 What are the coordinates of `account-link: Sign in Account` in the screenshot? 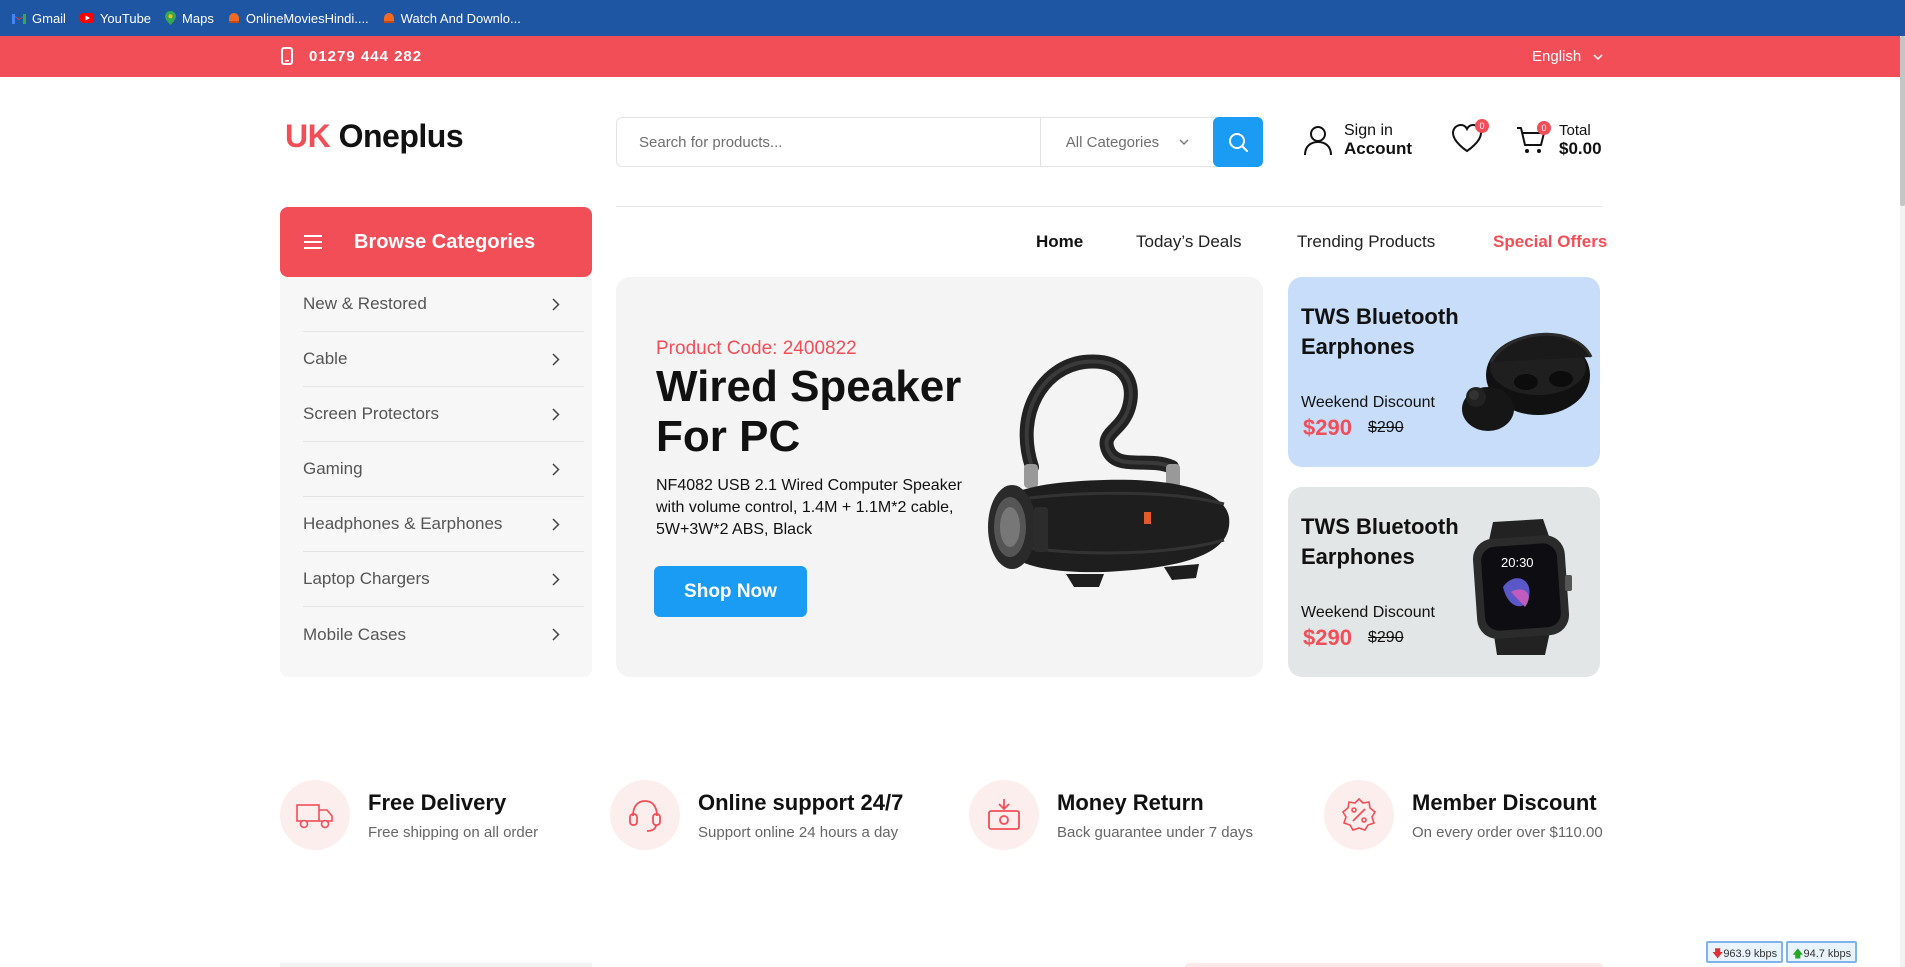 It's located at (1357, 140).